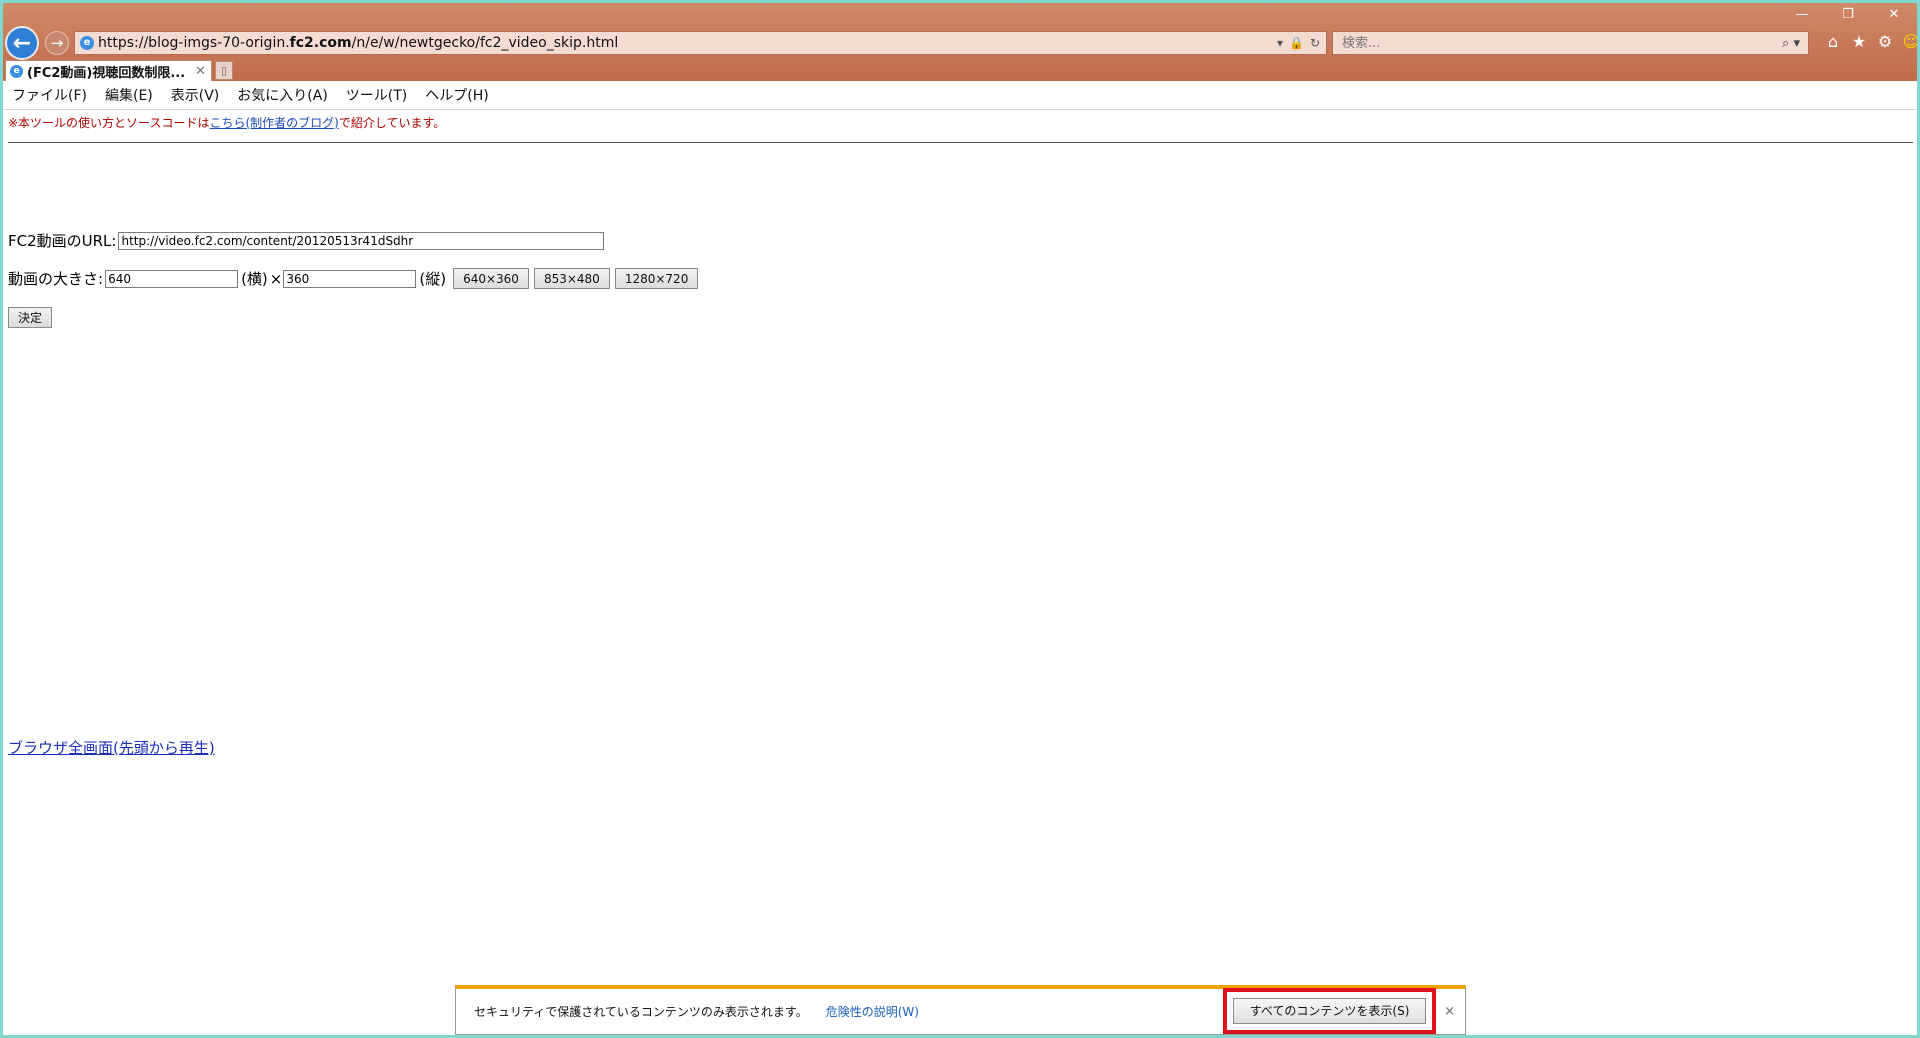 The image size is (1920, 1038). I want to click on minimize-button: —, so click(1802, 14).